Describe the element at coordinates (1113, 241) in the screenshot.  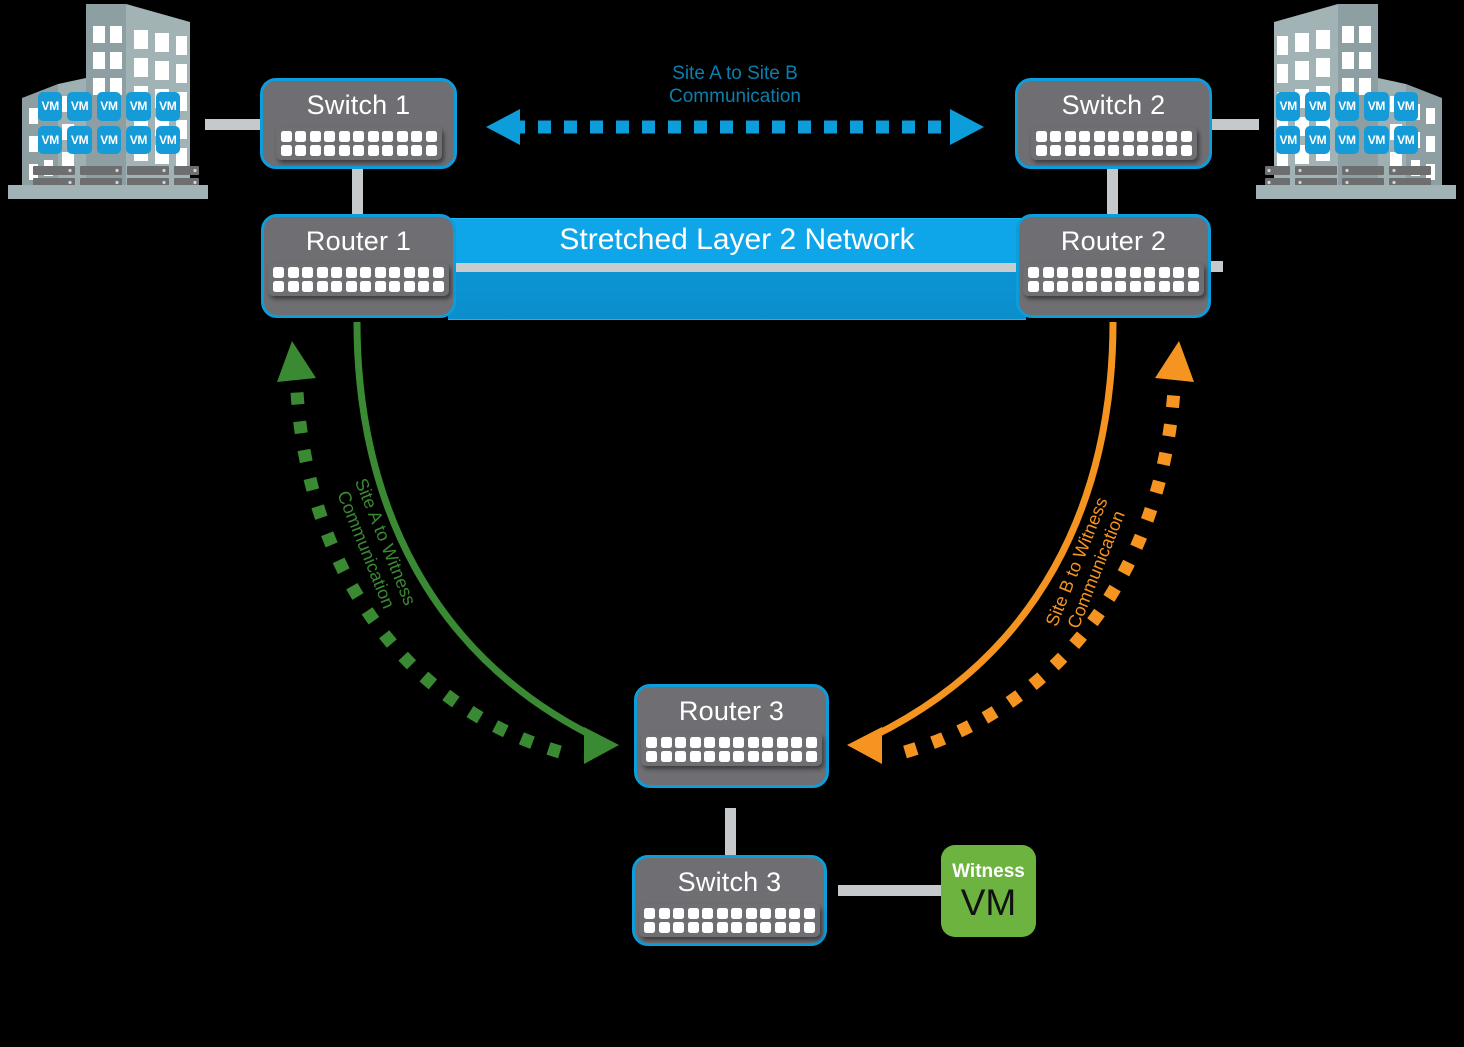
I see `router2-label: Router 2` at that location.